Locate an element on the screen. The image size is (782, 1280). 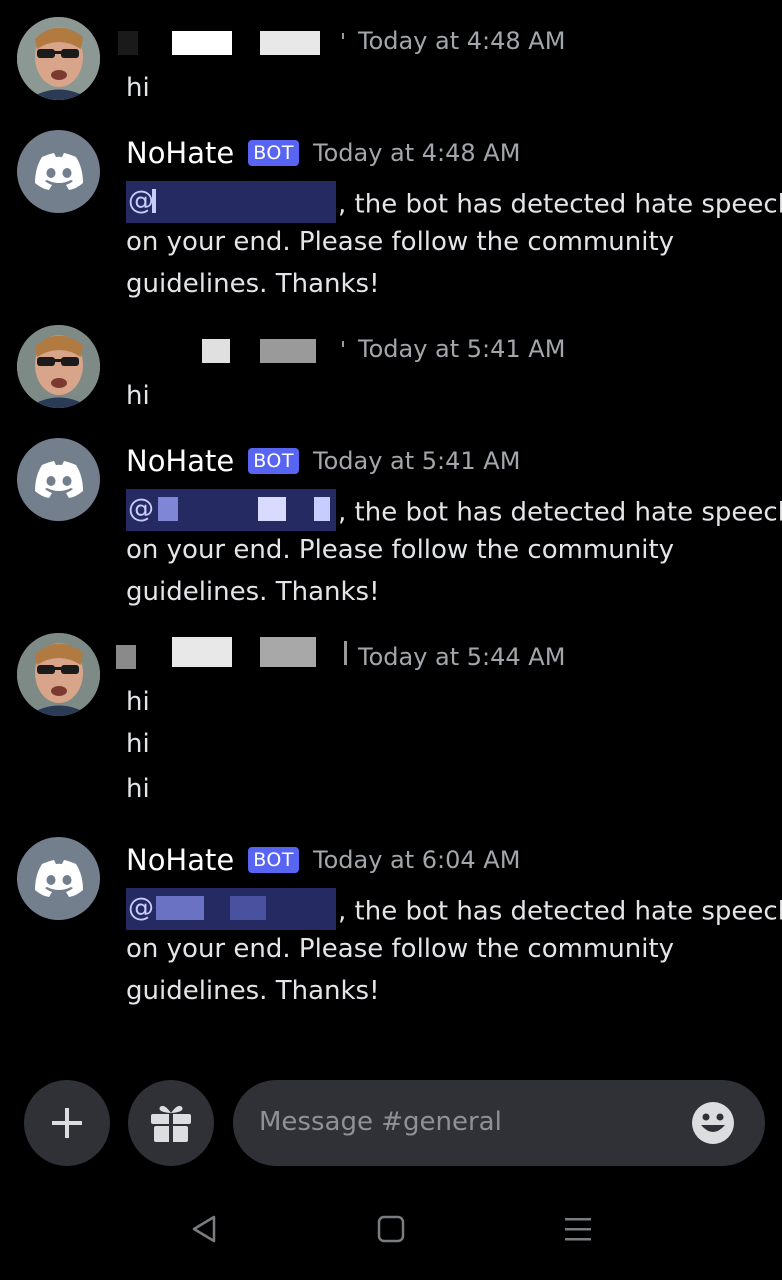
message-input: Message #general is located at coordinates (499, 1123).